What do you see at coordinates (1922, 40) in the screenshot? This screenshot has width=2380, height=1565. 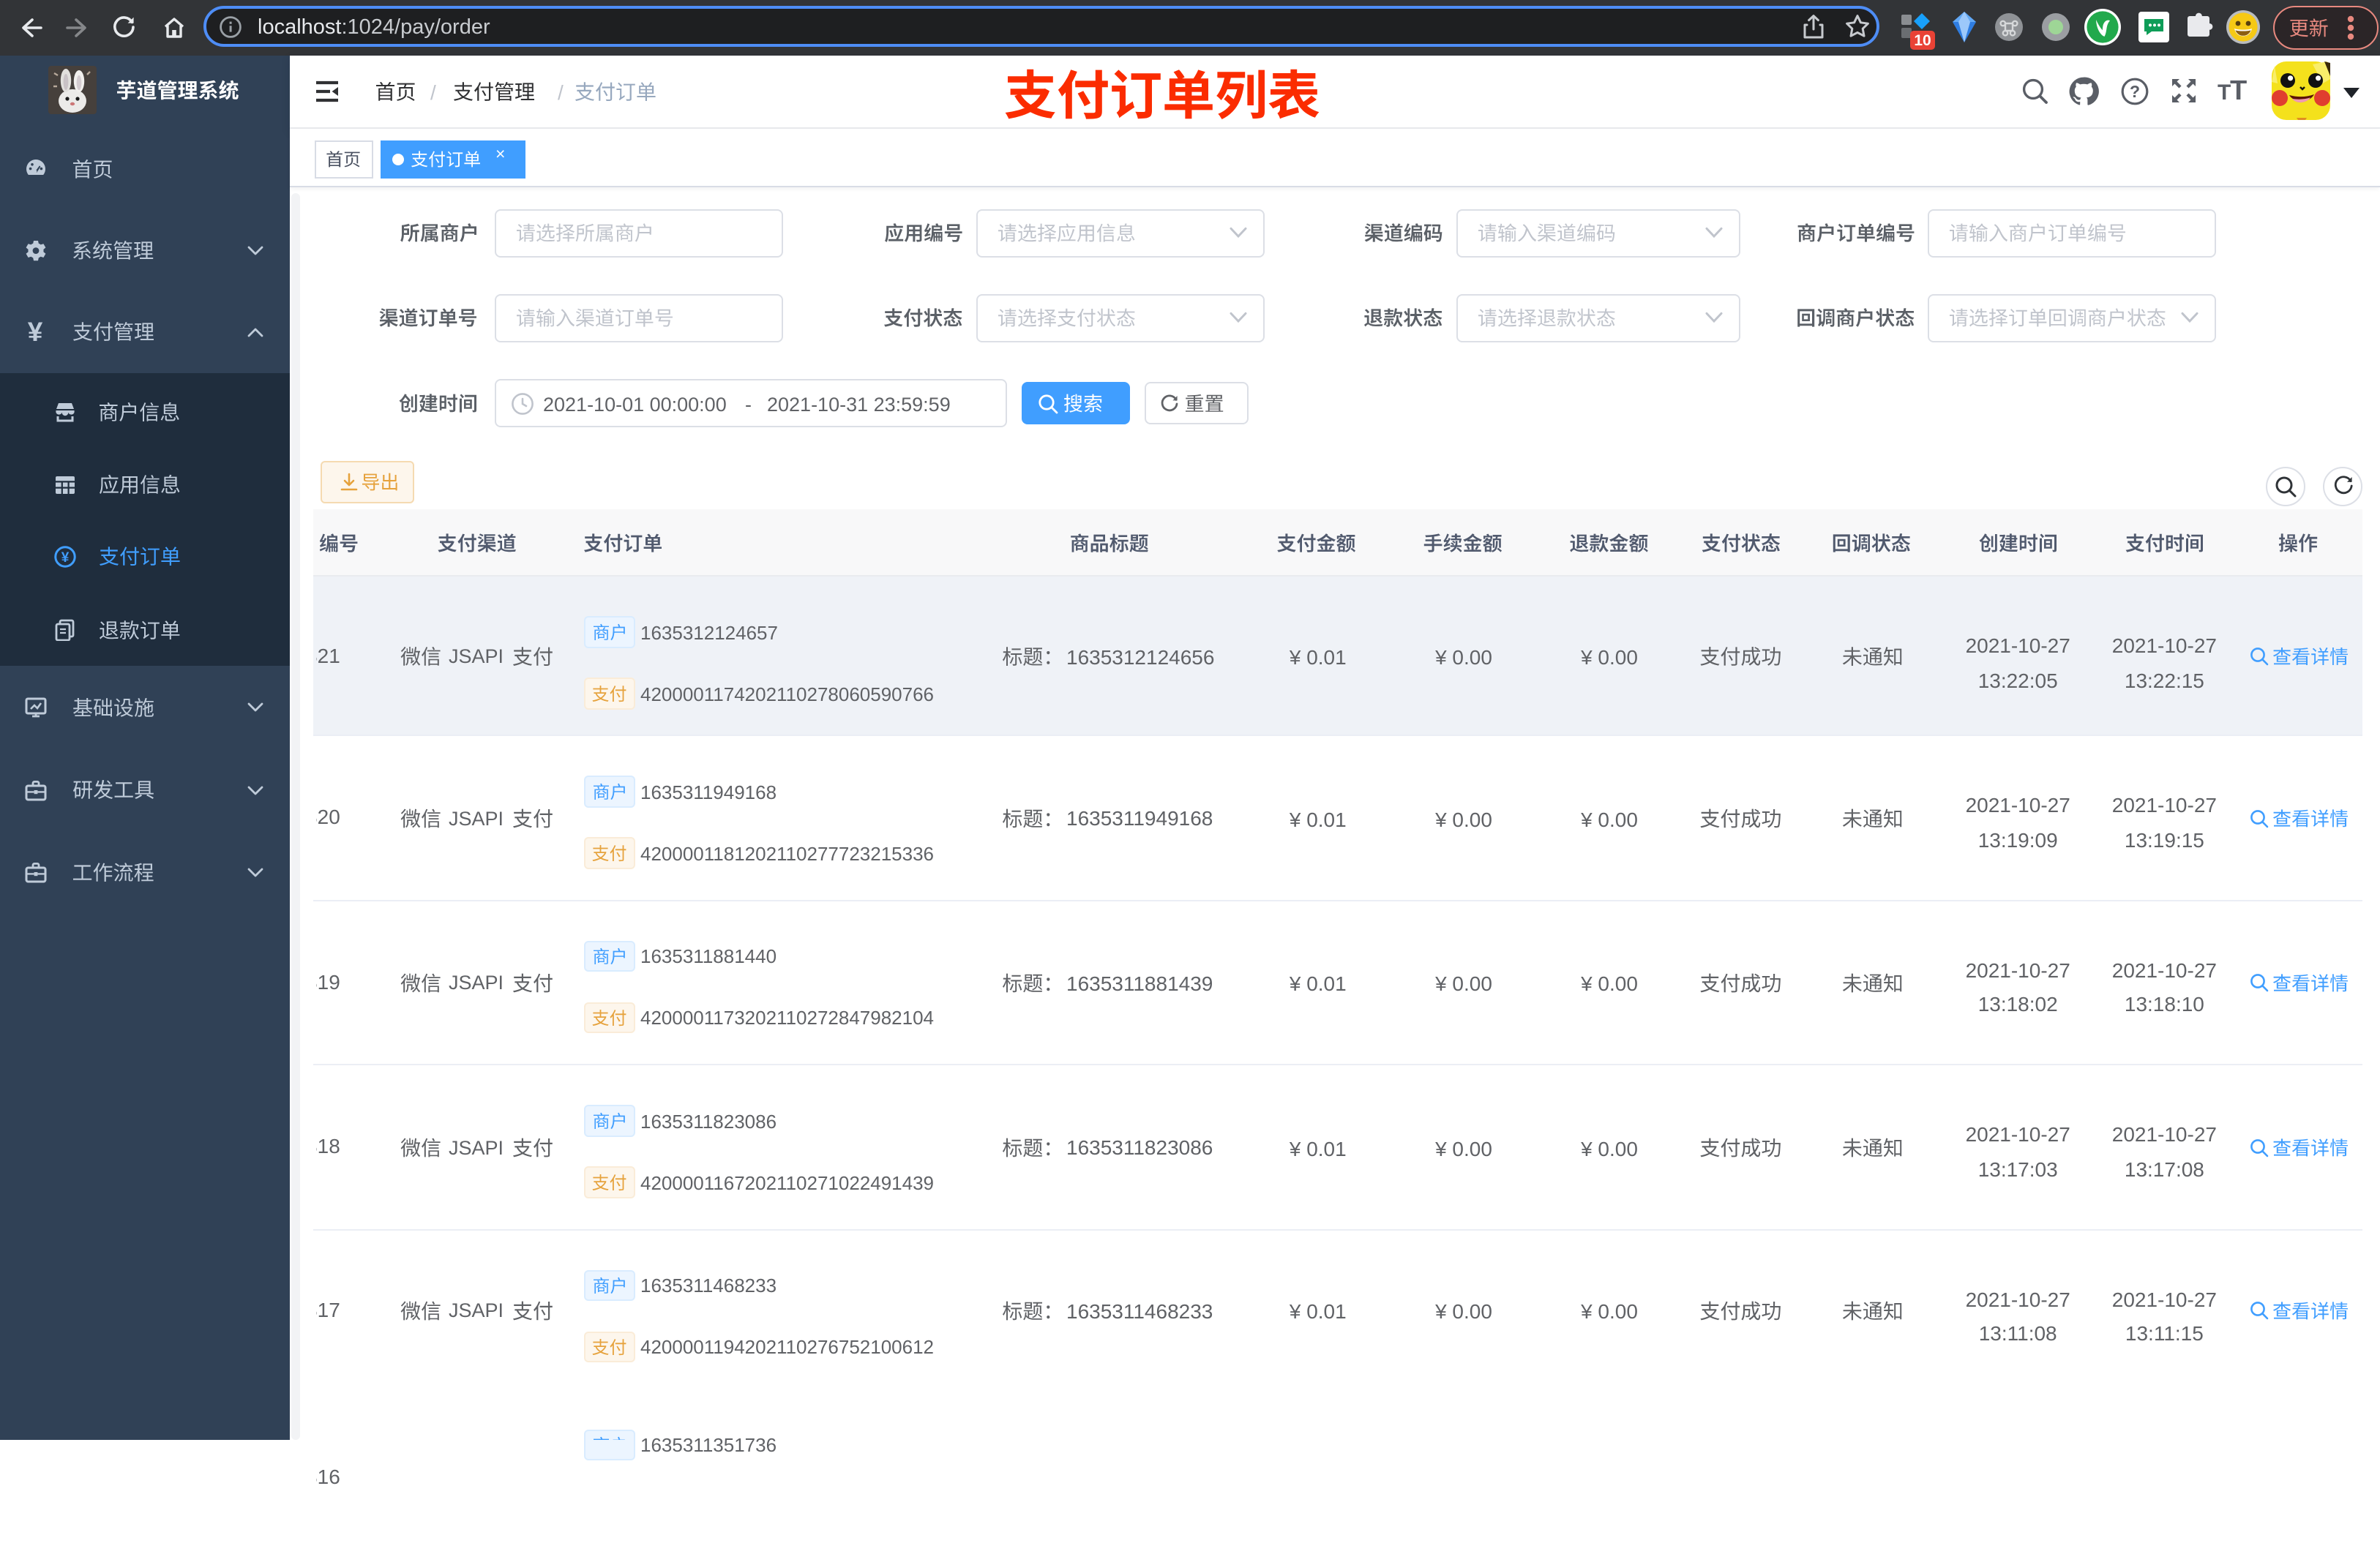 I see `svg-text: 10` at bounding box center [1922, 40].